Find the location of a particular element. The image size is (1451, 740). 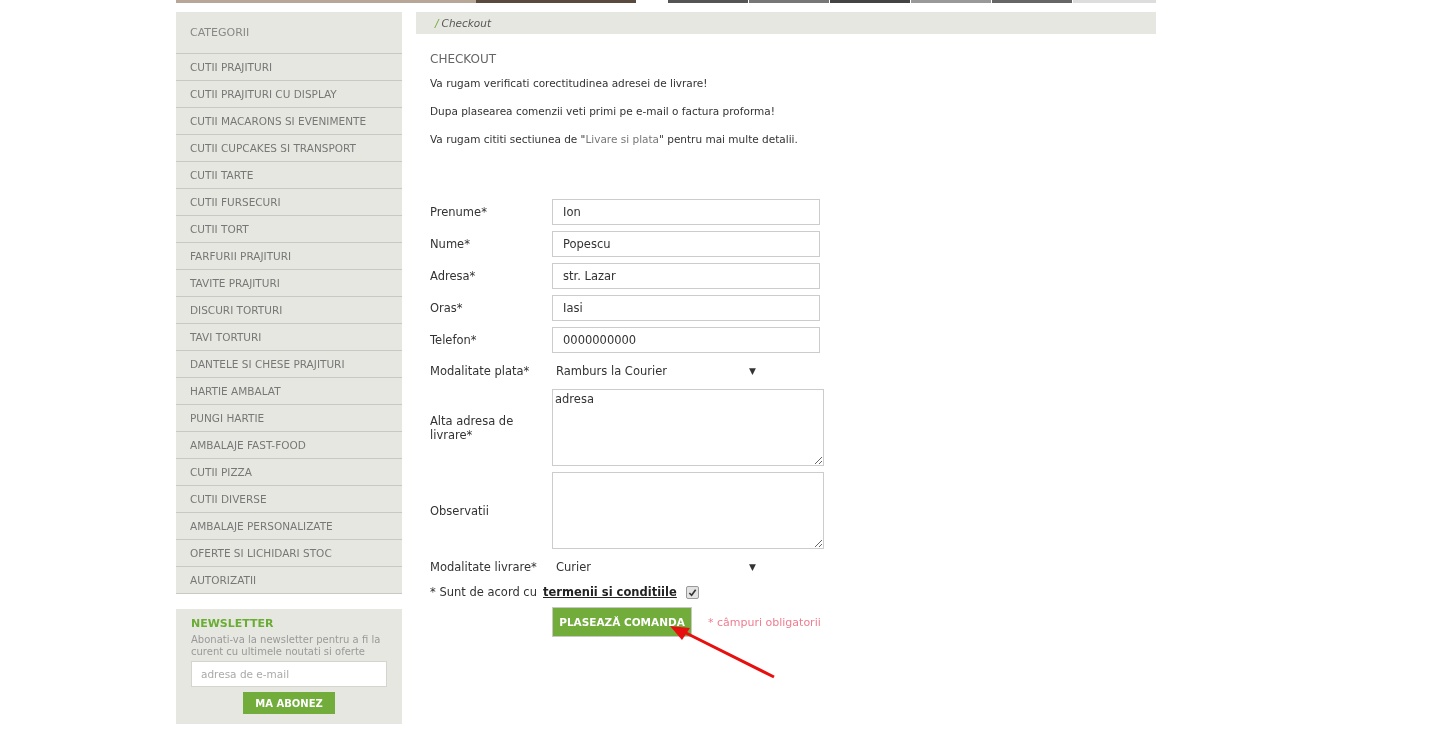

required-note: * câmpuri obligatorii is located at coordinates (764, 622).